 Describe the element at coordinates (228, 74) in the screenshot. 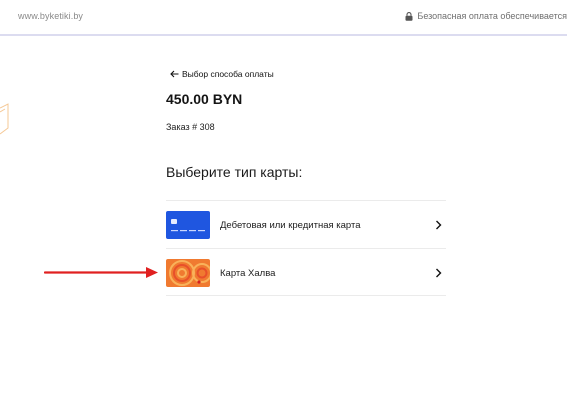

I see `back-link-label: Выбор способа оплаты` at that location.